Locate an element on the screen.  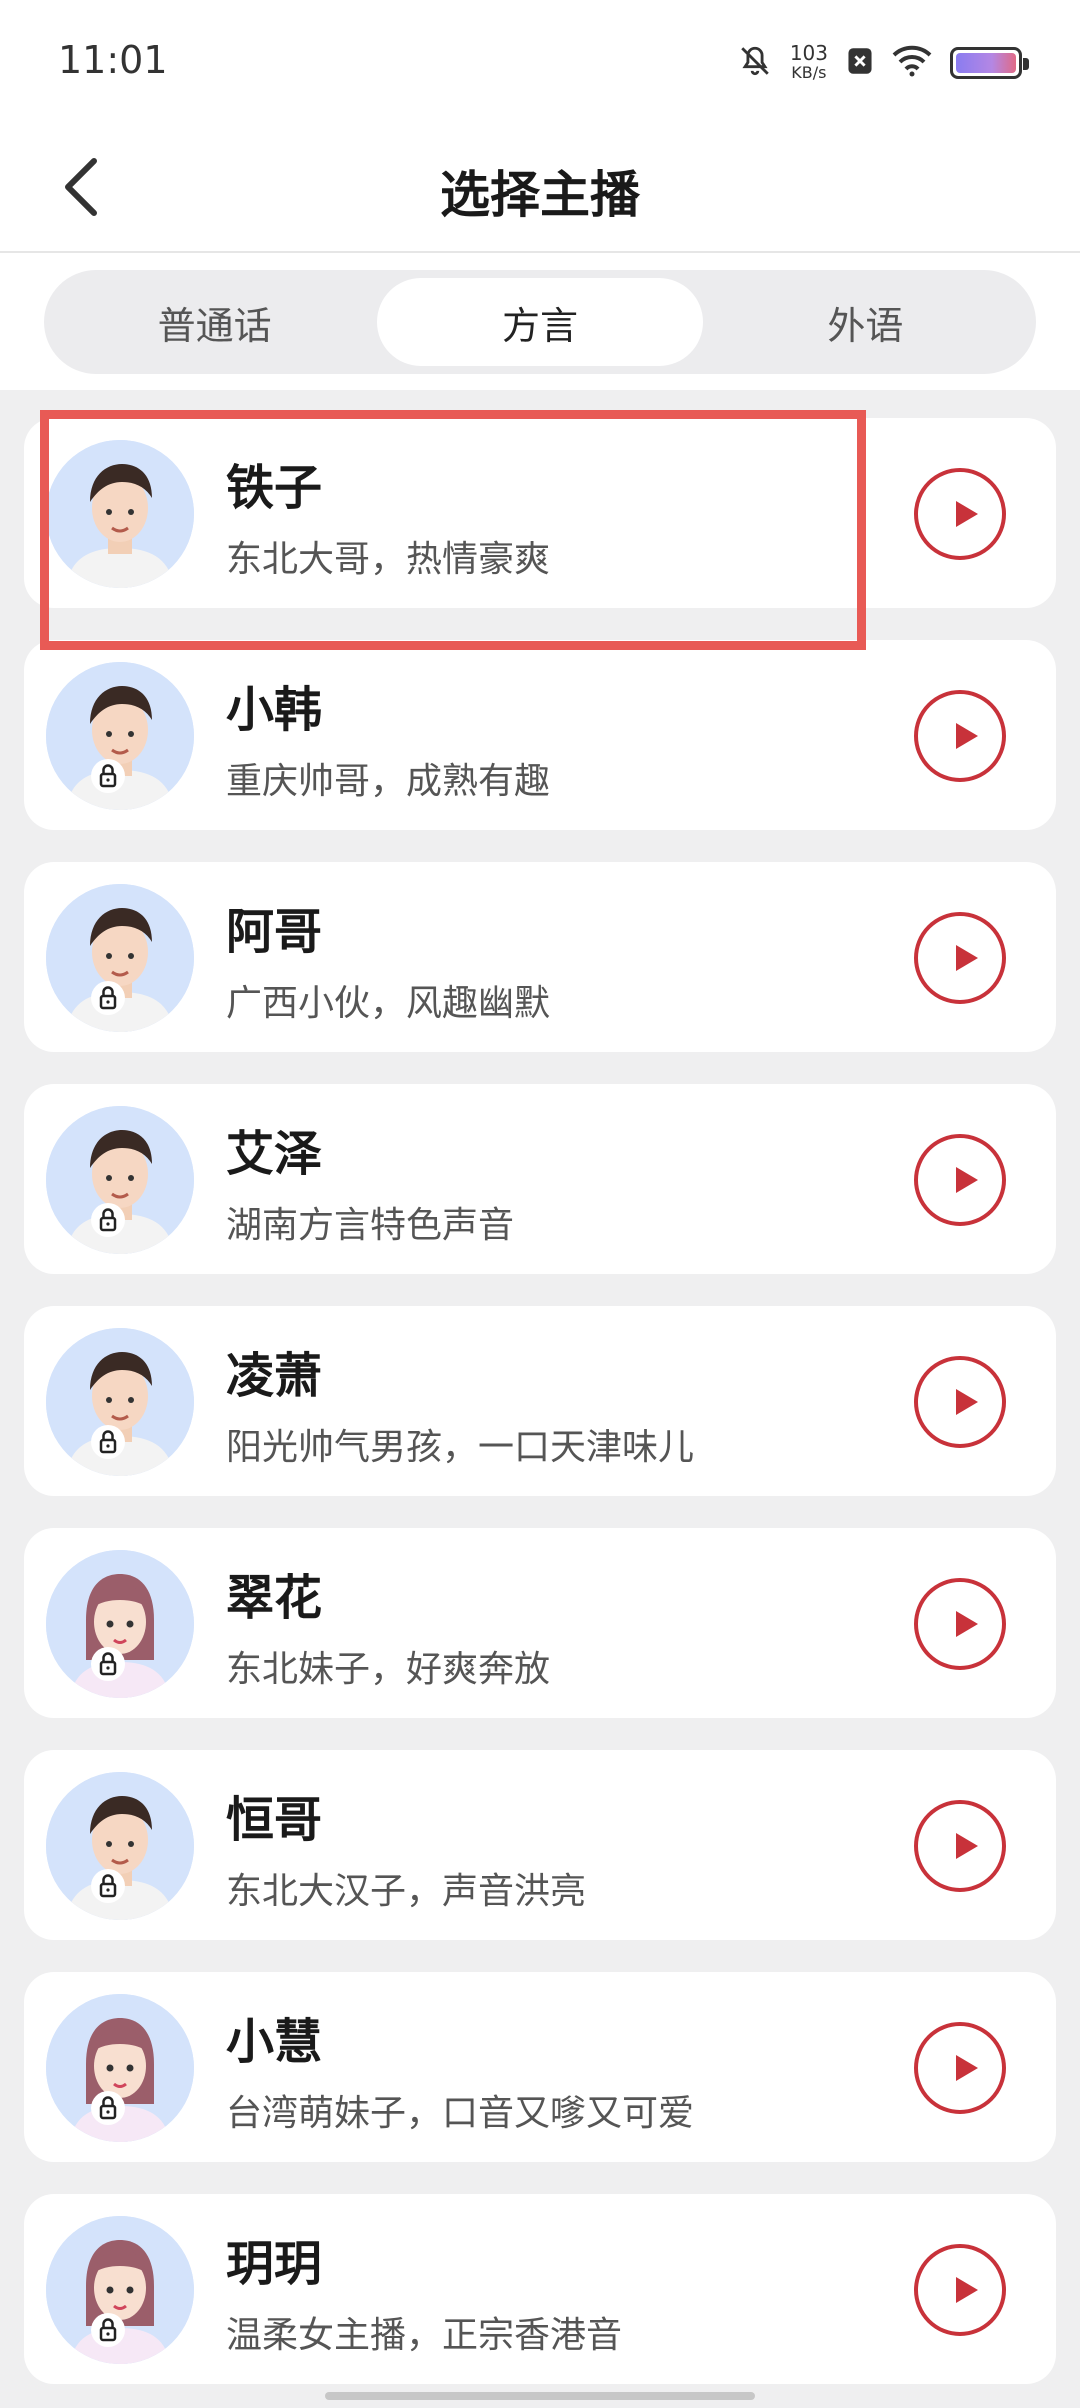
battery-icon is located at coordinates (989, 63).